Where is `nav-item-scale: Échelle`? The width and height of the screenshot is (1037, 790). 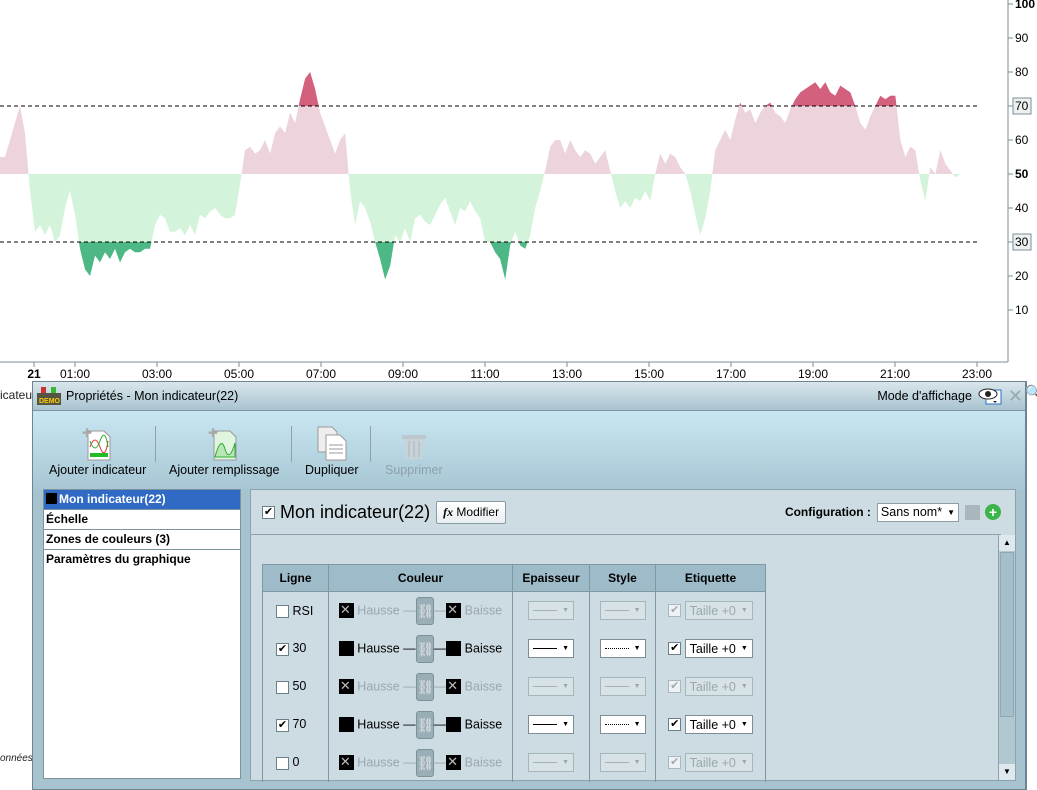 nav-item-scale: Échelle is located at coordinates (142, 520).